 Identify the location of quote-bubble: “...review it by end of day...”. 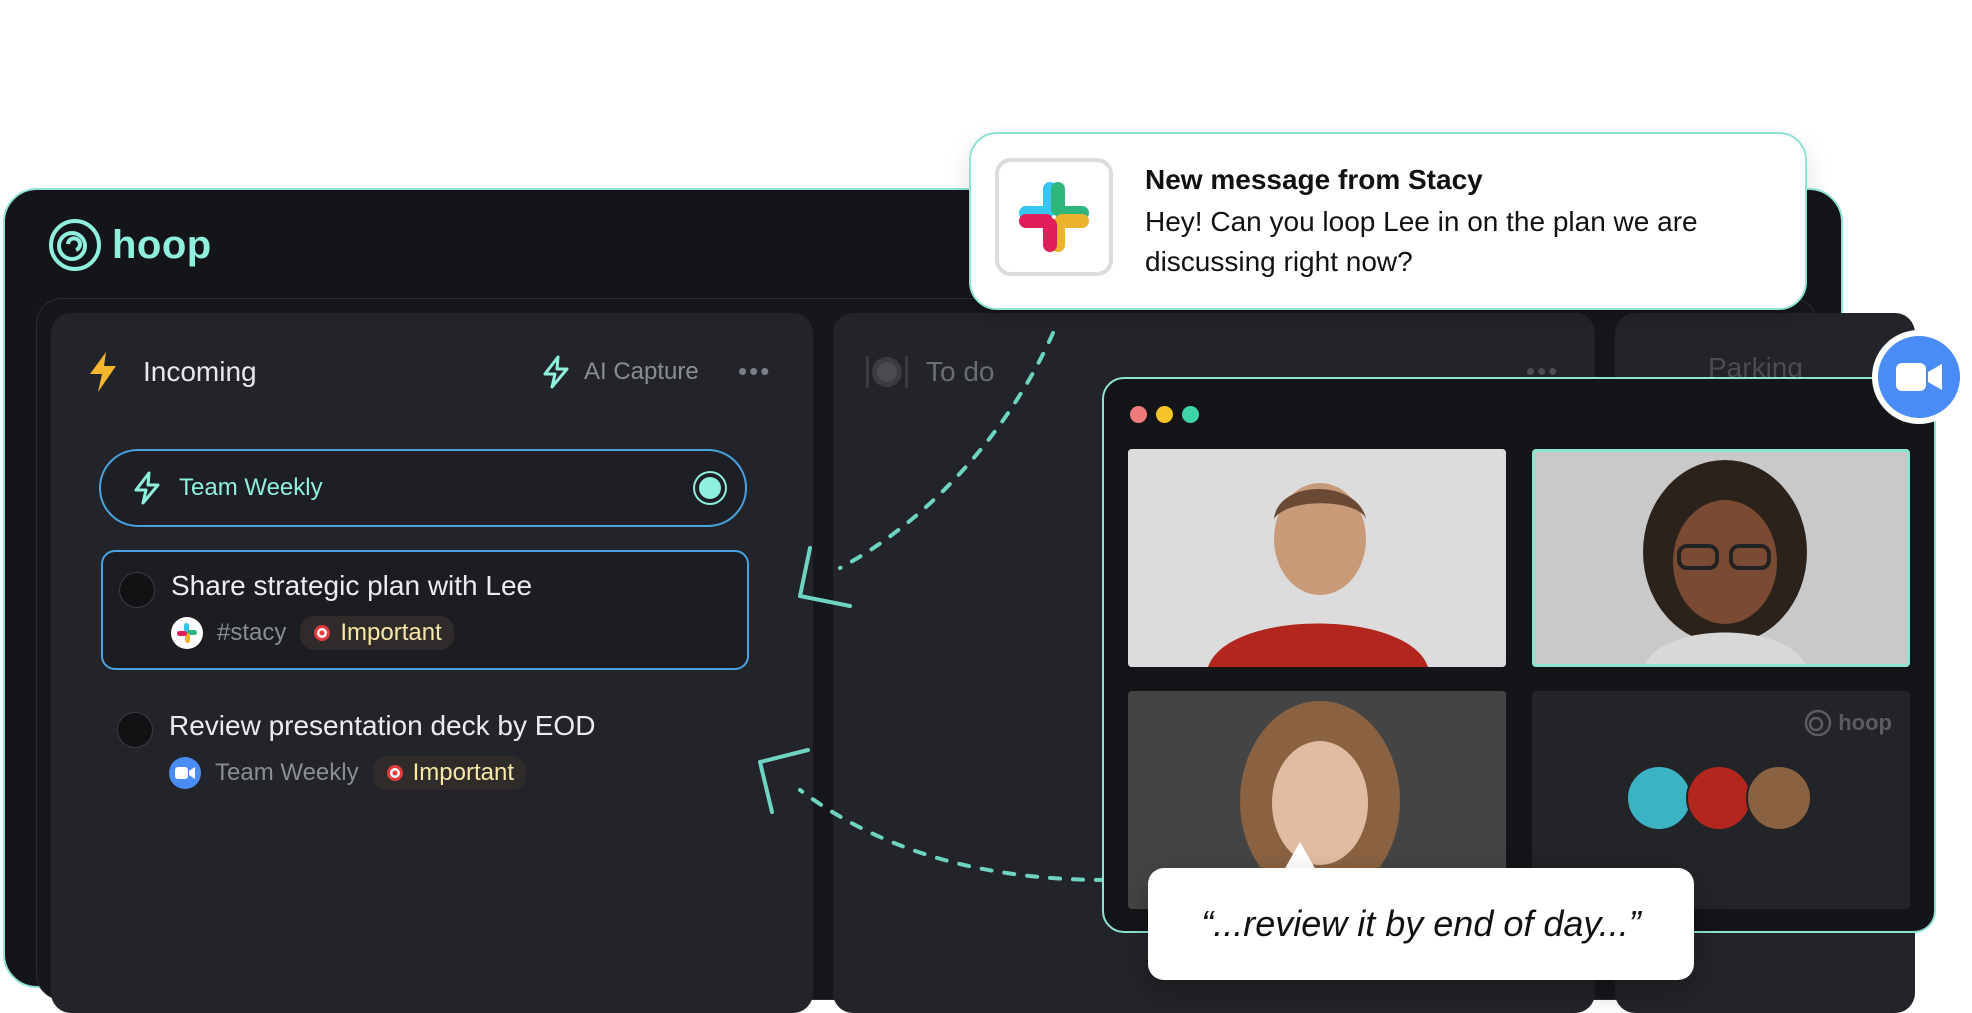
(1421, 924).